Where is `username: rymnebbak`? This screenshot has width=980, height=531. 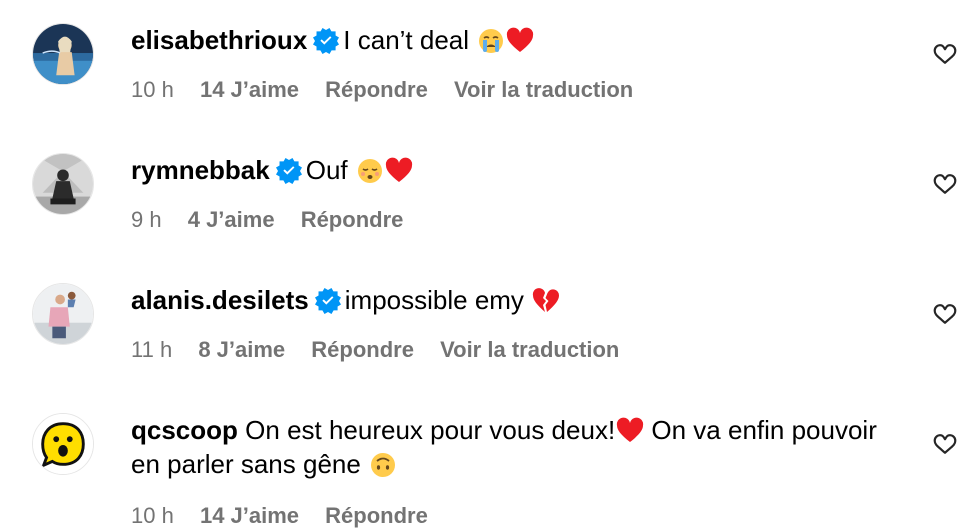 username: rymnebbak is located at coordinates (200, 170).